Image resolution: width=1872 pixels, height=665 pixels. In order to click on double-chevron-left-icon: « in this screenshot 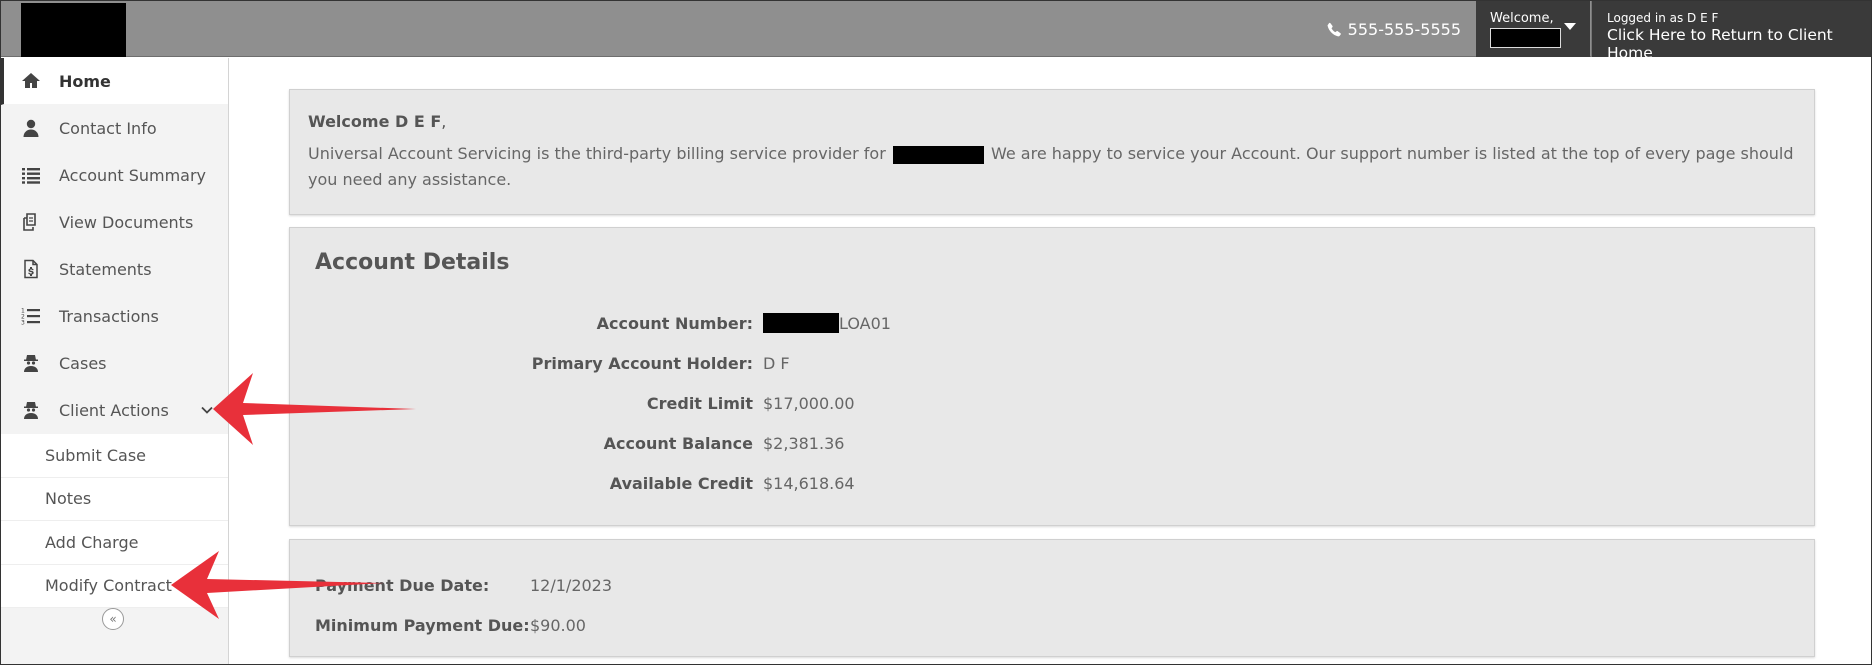, I will do `click(113, 619)`.